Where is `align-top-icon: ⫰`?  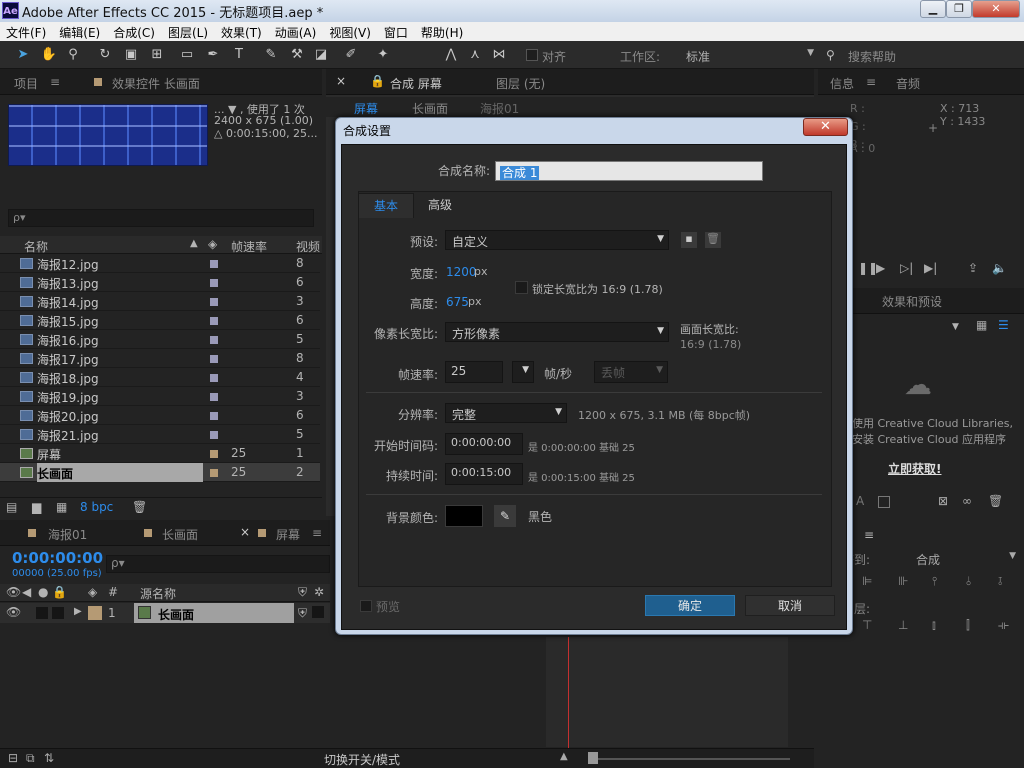 align-top-icon: ⫰ is located at coordinates (968, 581).